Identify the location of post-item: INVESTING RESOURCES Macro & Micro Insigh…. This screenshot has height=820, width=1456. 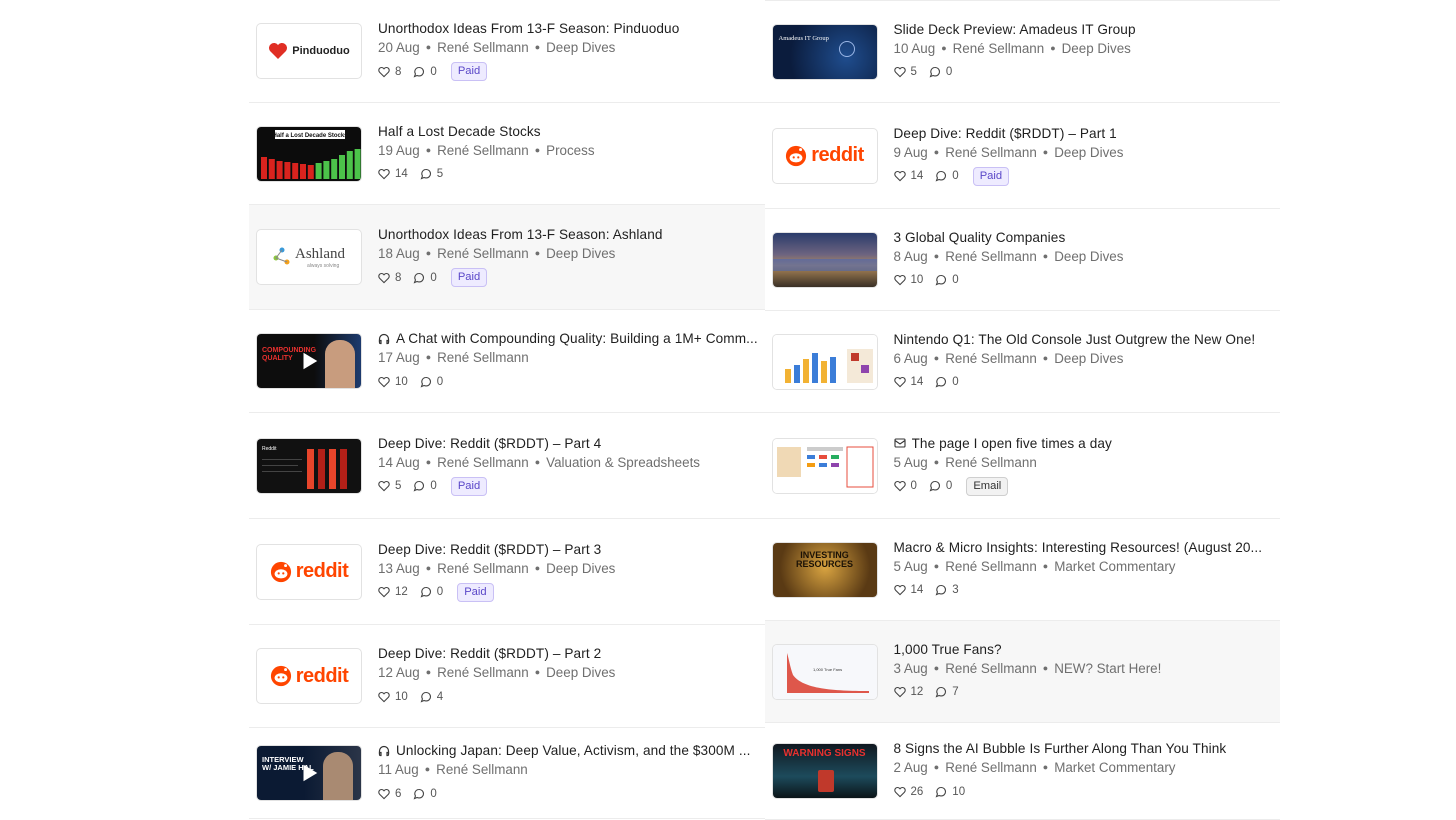
(1022, 570).